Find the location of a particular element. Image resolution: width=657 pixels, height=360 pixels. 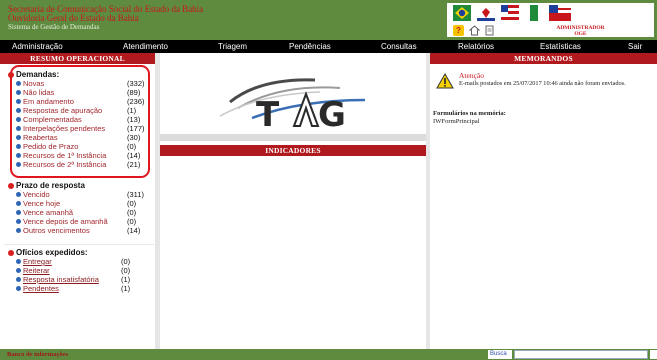

list-item: Em andamento (236) is located at coordinates (78, 101).